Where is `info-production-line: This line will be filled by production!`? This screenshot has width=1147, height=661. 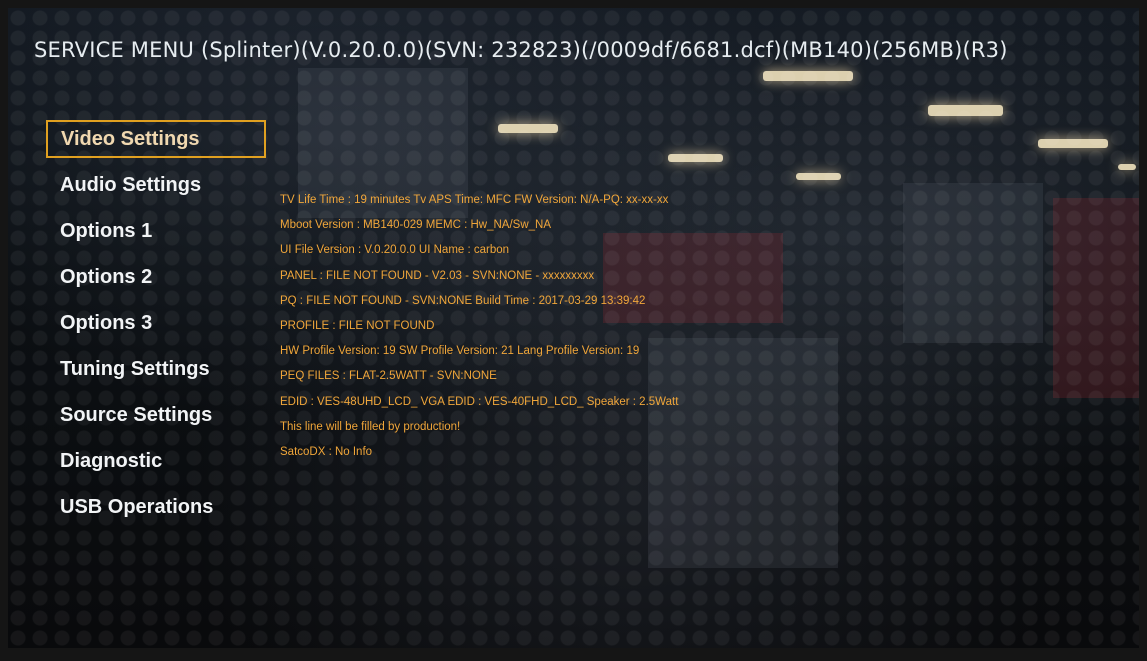
info-production-line: This line will be filled by production! is located at coordinates (370, 426).